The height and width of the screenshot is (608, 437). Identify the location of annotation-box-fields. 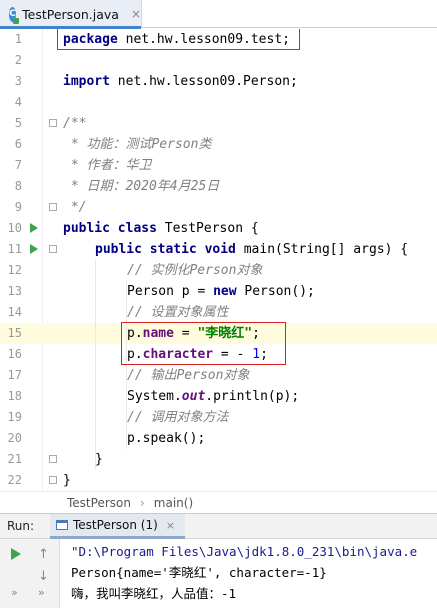
(203, 343).